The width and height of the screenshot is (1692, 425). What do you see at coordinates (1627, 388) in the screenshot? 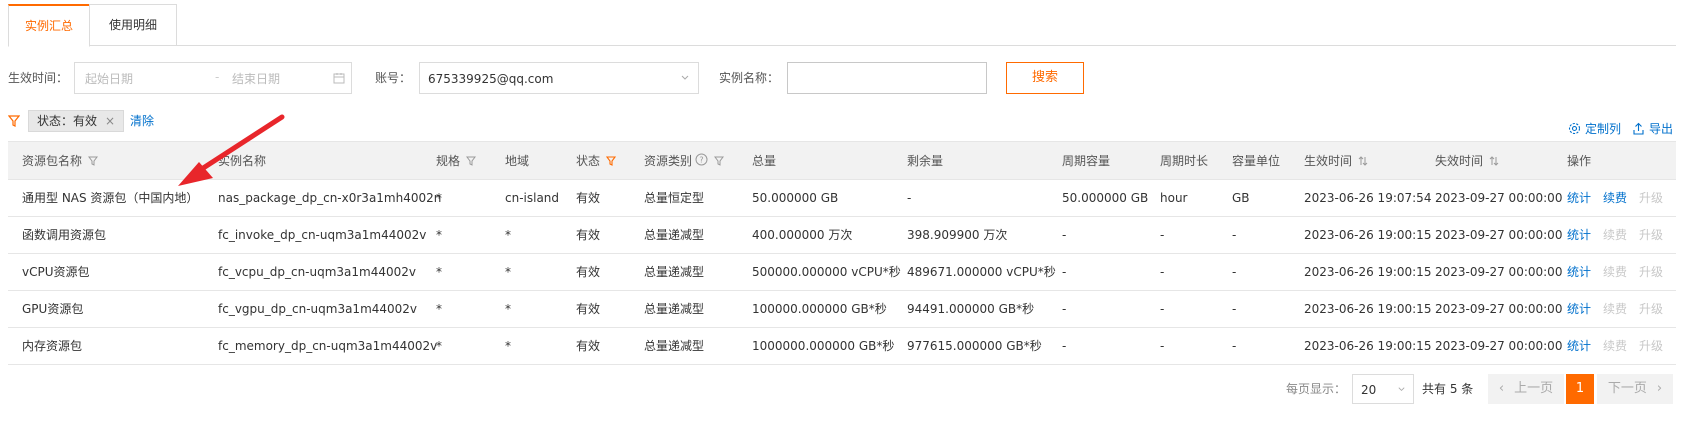
I see `next-page-label: 下一页` at bounding box center [1627, 388].